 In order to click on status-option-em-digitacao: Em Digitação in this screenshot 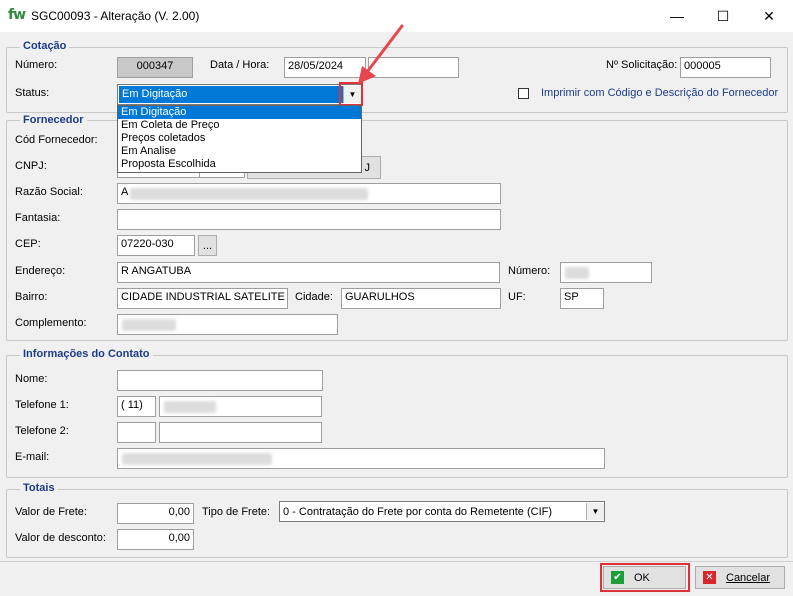, I will do `click(239, 112)`.